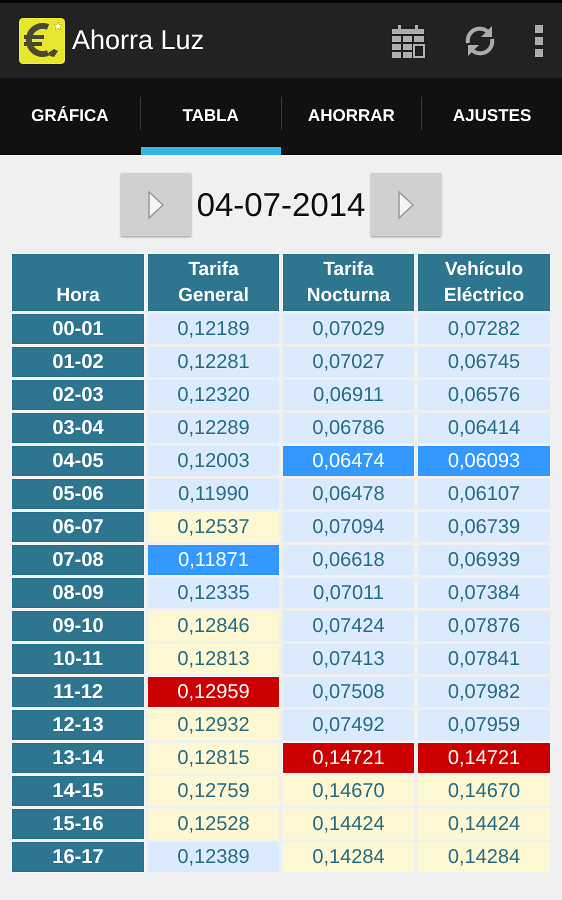 The width and height of the screenshot is (562, 900). I want to click on price-cell: 0,12932, so click(213, 725).